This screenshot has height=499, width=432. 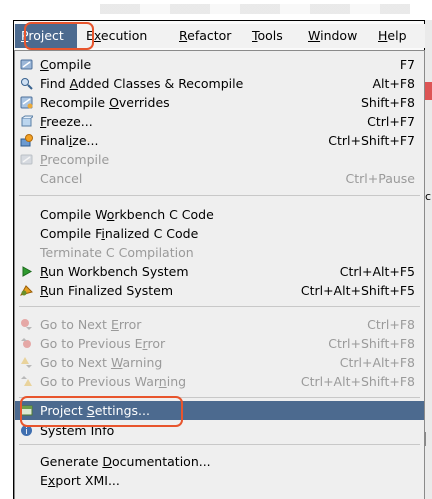 I want to click on menu-item-go-to-previous-error: Go to Previous Error Ctrl+Shift+F8, so click(x=219, y=343).